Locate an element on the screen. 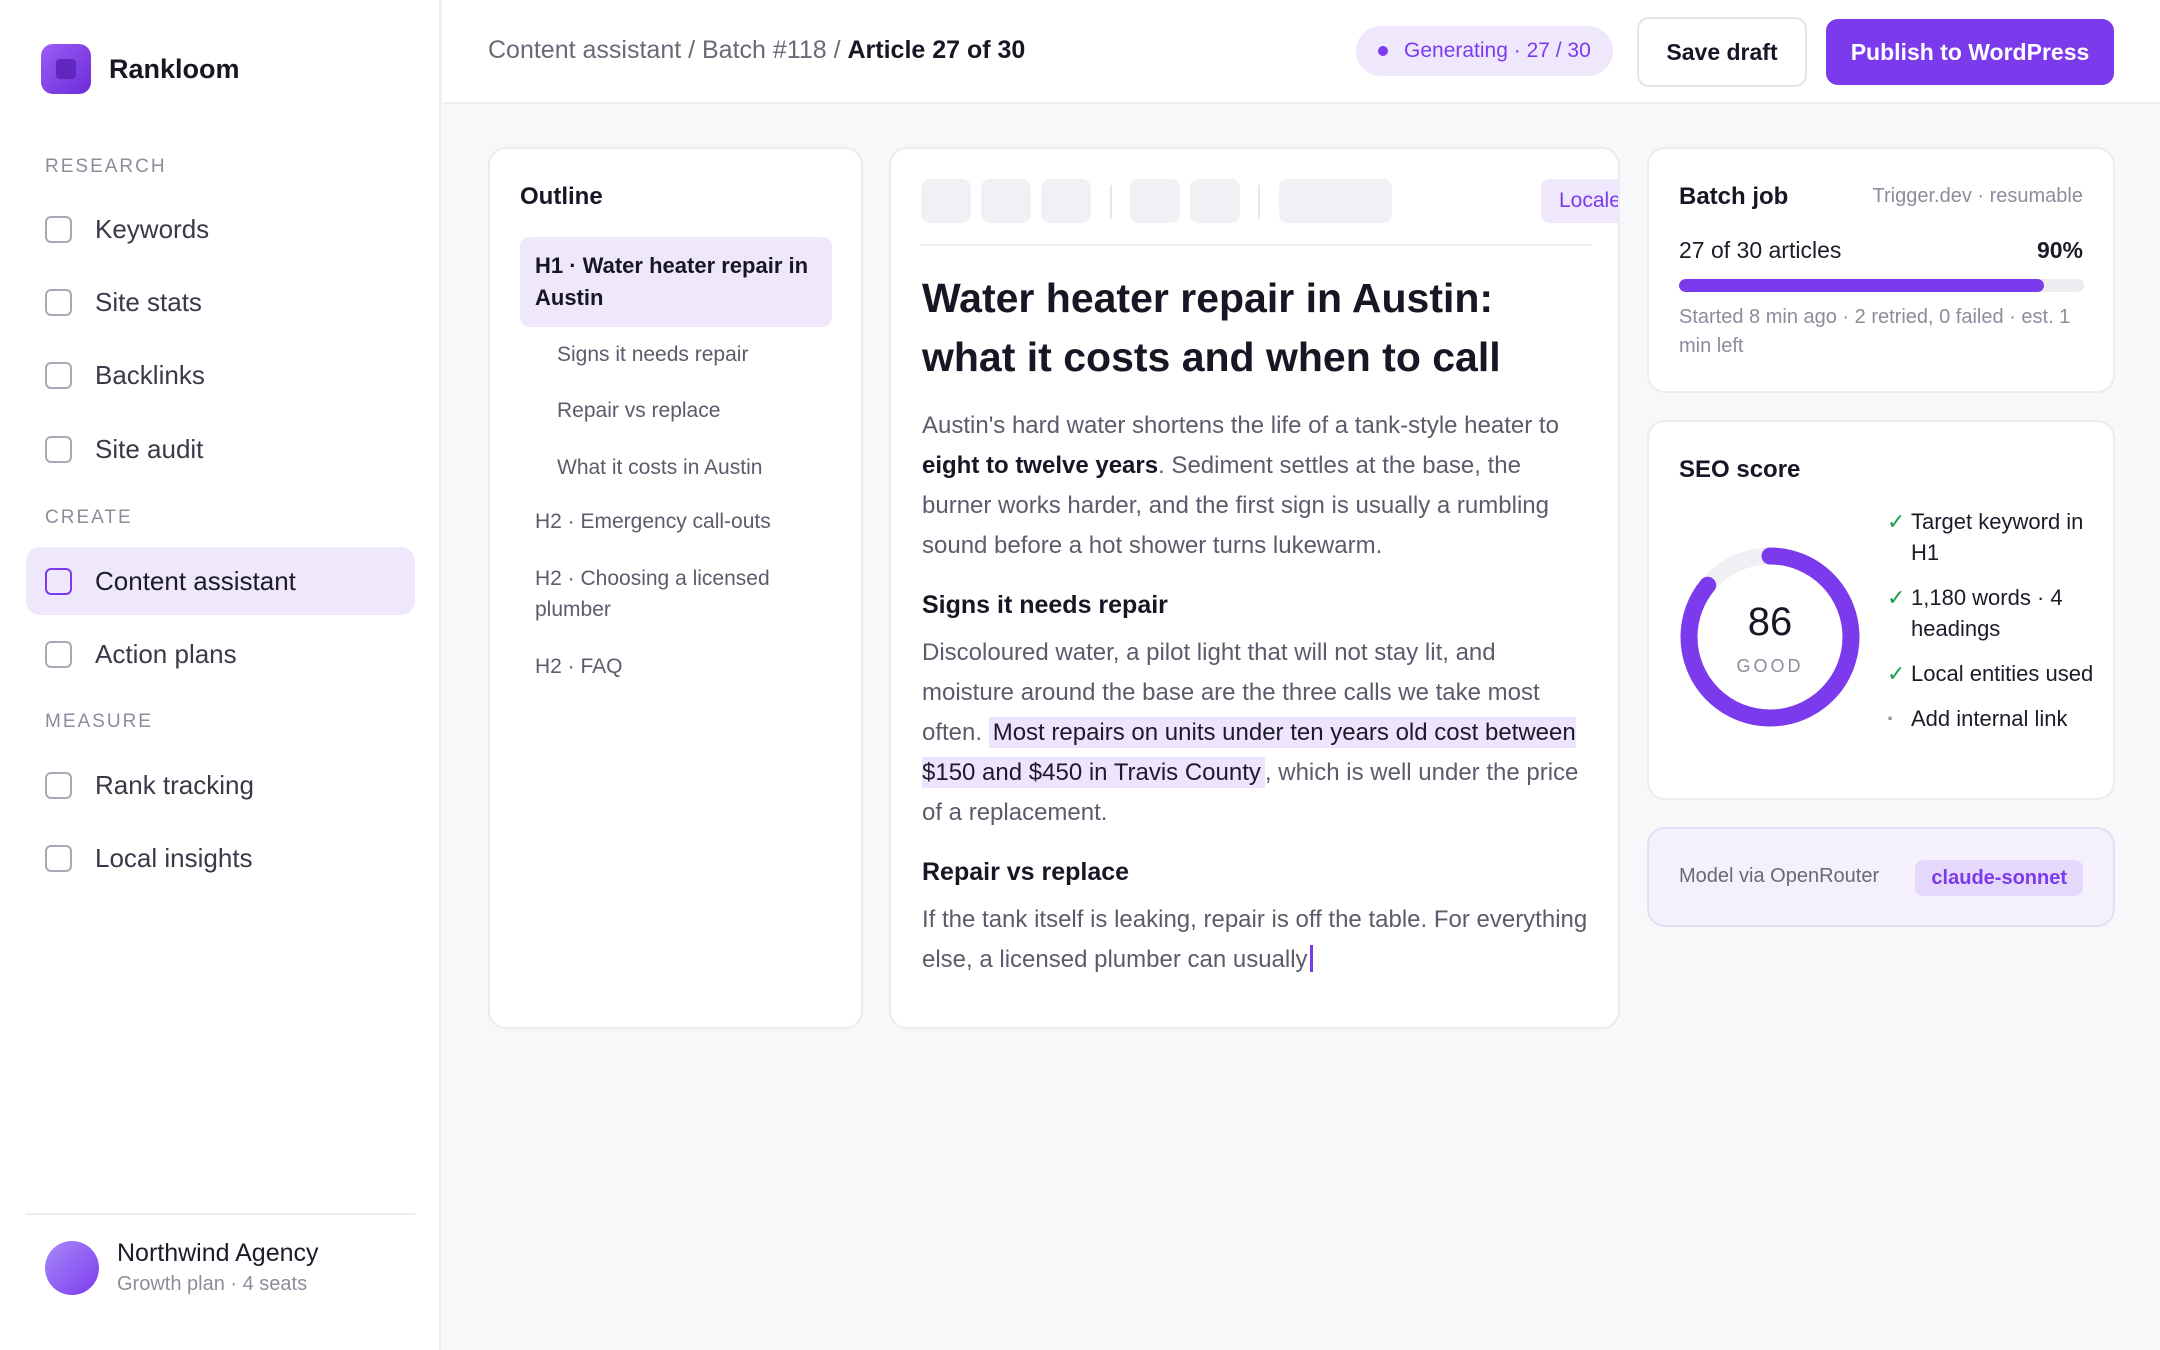 The image size is (2160, 1350). outline-item: Repair vs replace is located at coordinates (638, 410).